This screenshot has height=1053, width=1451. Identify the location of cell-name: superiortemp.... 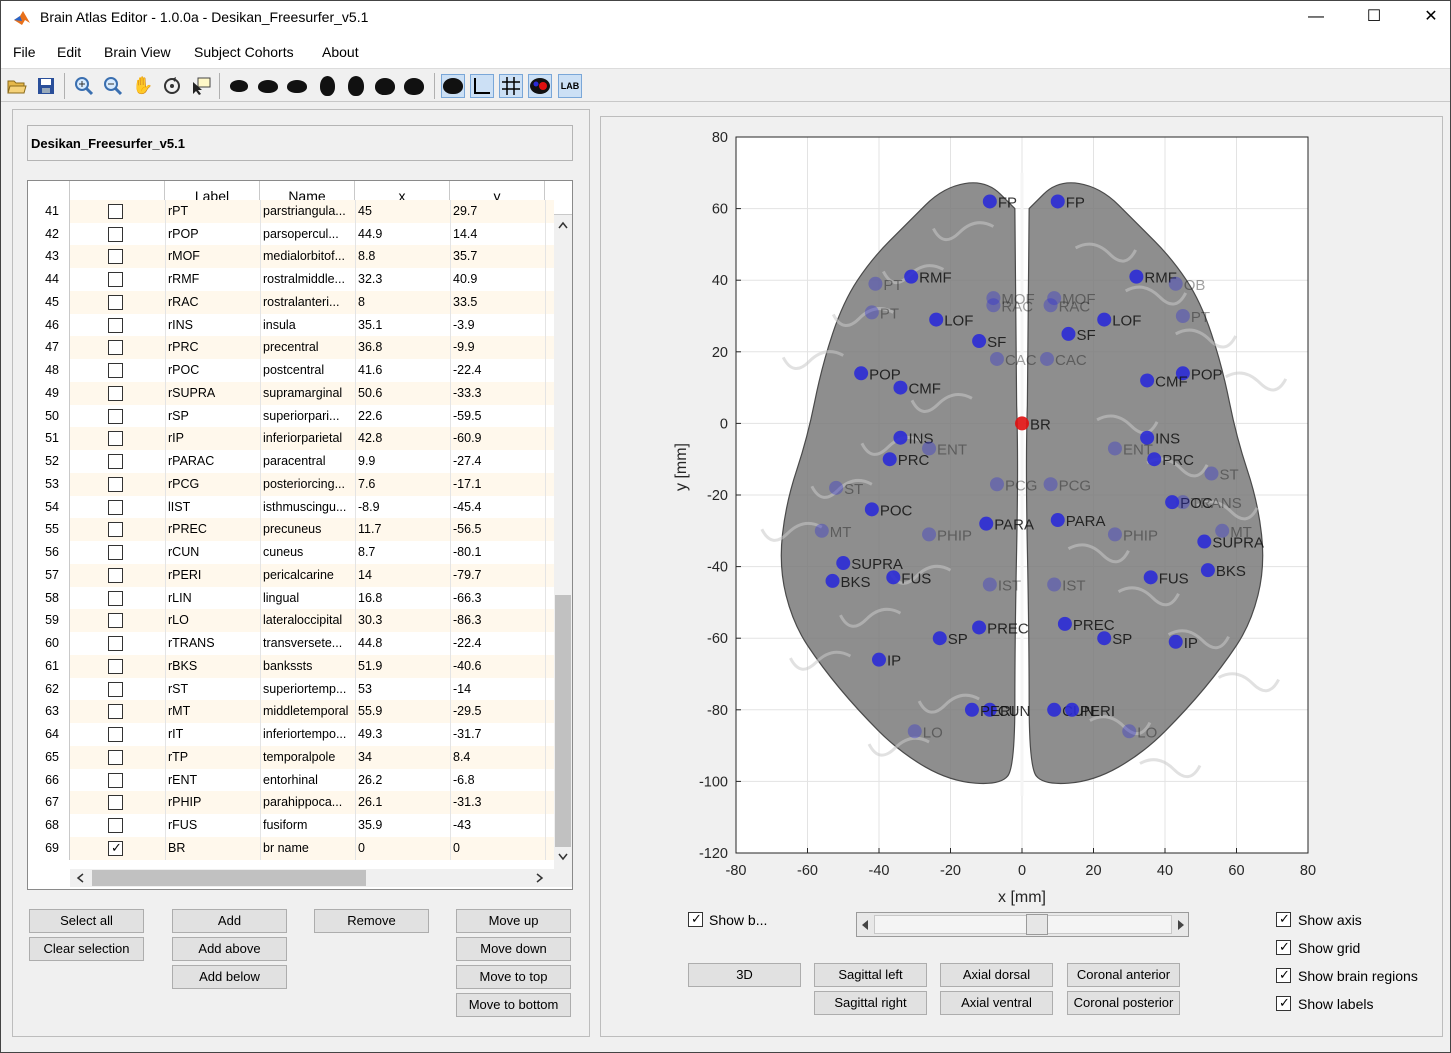
(309, 689).